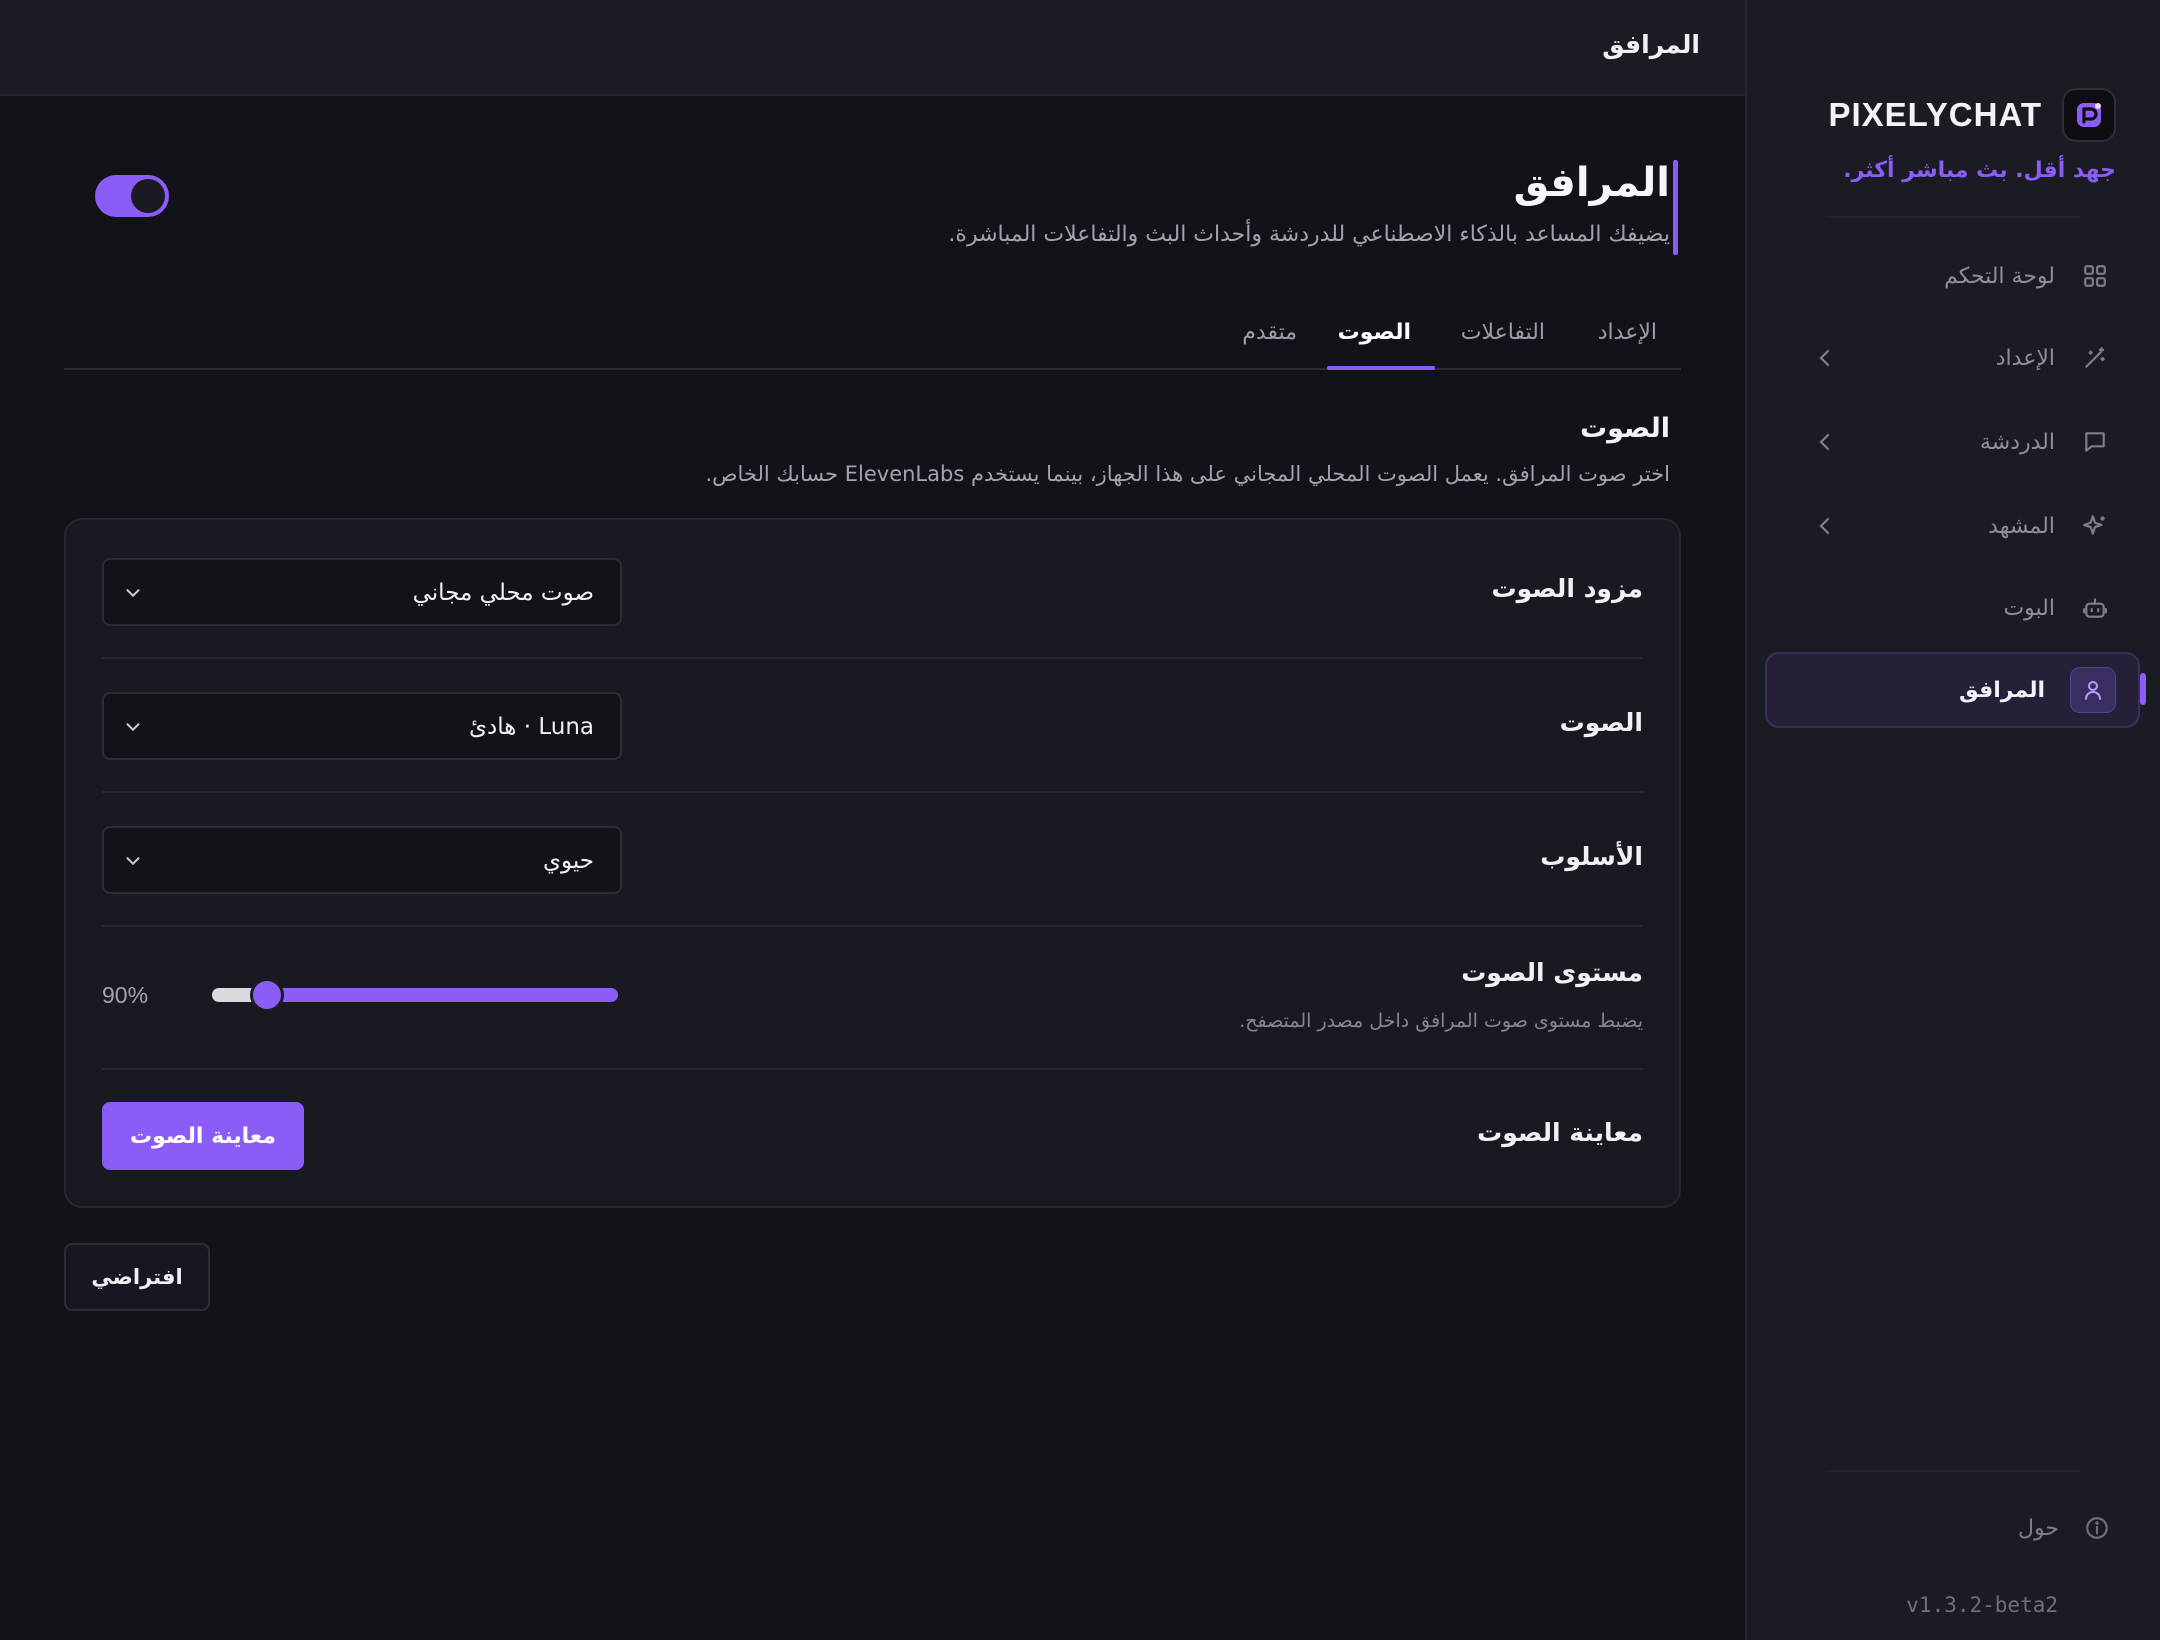 The height and width of the screenshot is (1640, 2160). What do you see at coordinates (1999, 276) in the screenshot?
I see `sidebar-item-label: لوحة التحكم` at bounding box center [1999, 276].